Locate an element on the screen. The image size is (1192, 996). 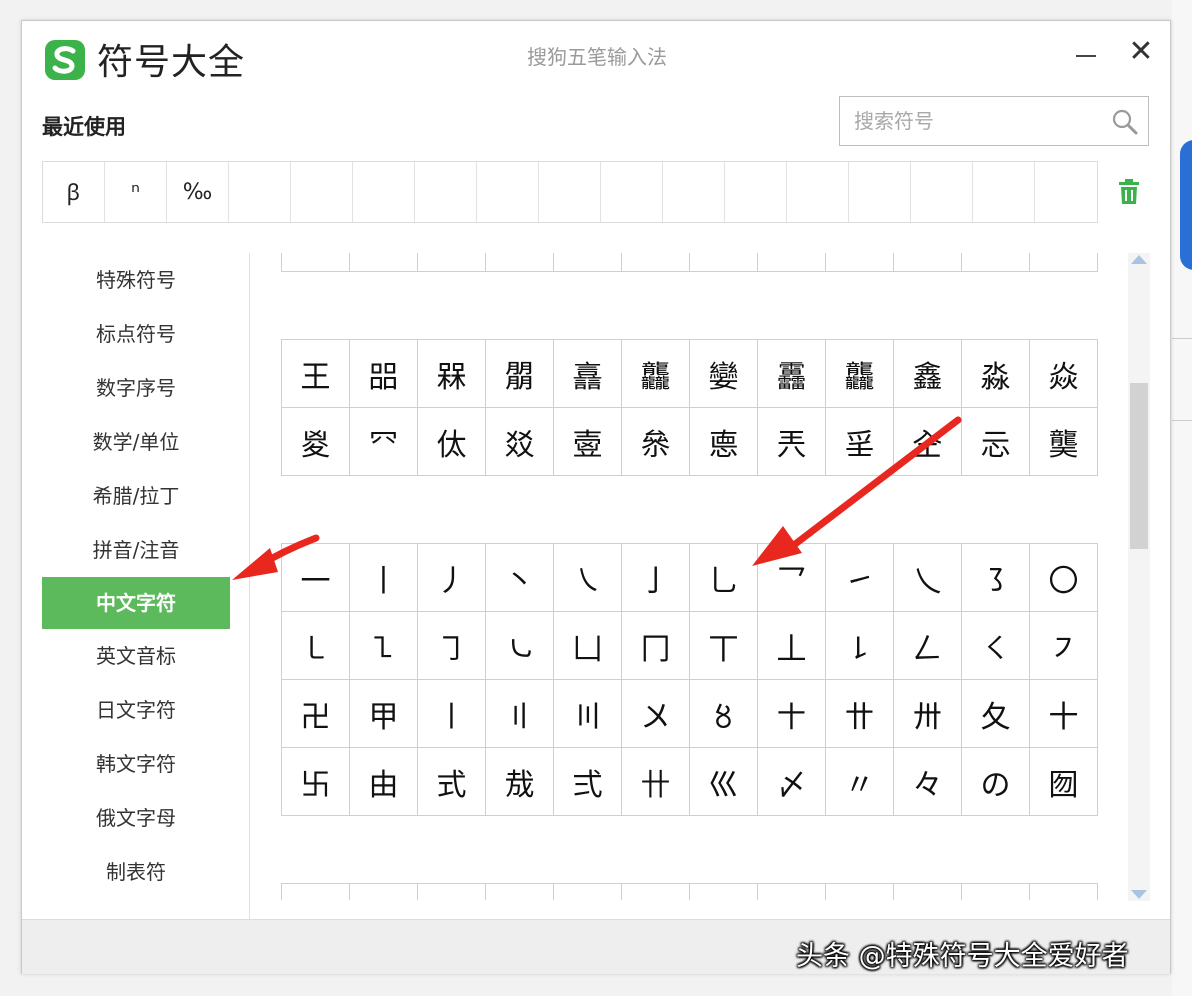
close-button: ✕ is located at coordinates (1141, 52).